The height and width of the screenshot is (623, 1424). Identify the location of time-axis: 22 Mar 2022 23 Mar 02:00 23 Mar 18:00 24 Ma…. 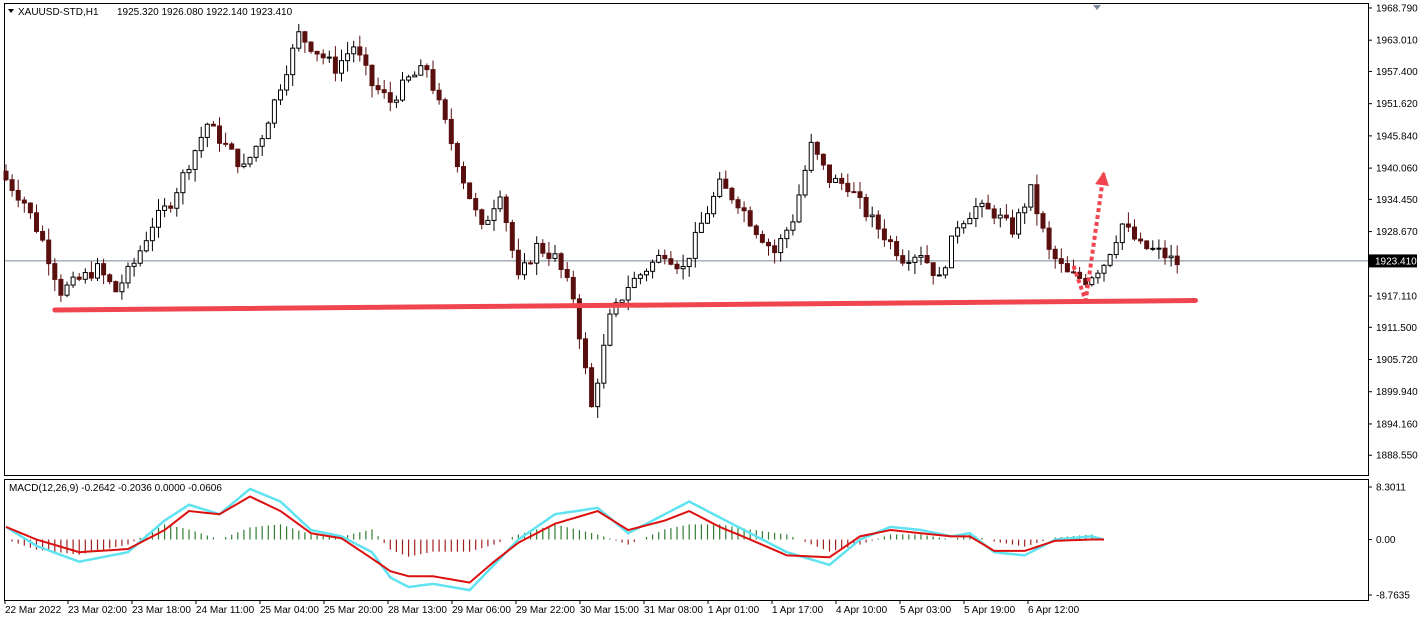
(542, 608).